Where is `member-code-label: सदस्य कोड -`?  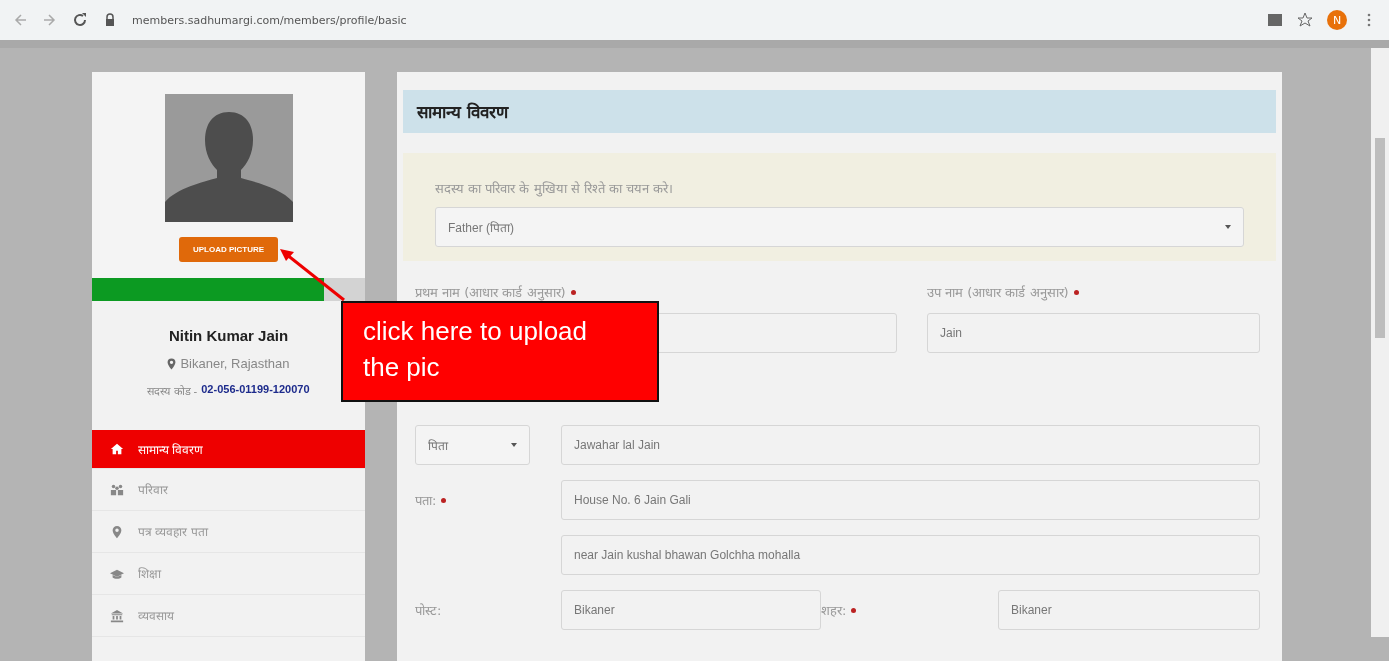
member-code-label: सदस्य कोड - is located at coordinates (172, 391).